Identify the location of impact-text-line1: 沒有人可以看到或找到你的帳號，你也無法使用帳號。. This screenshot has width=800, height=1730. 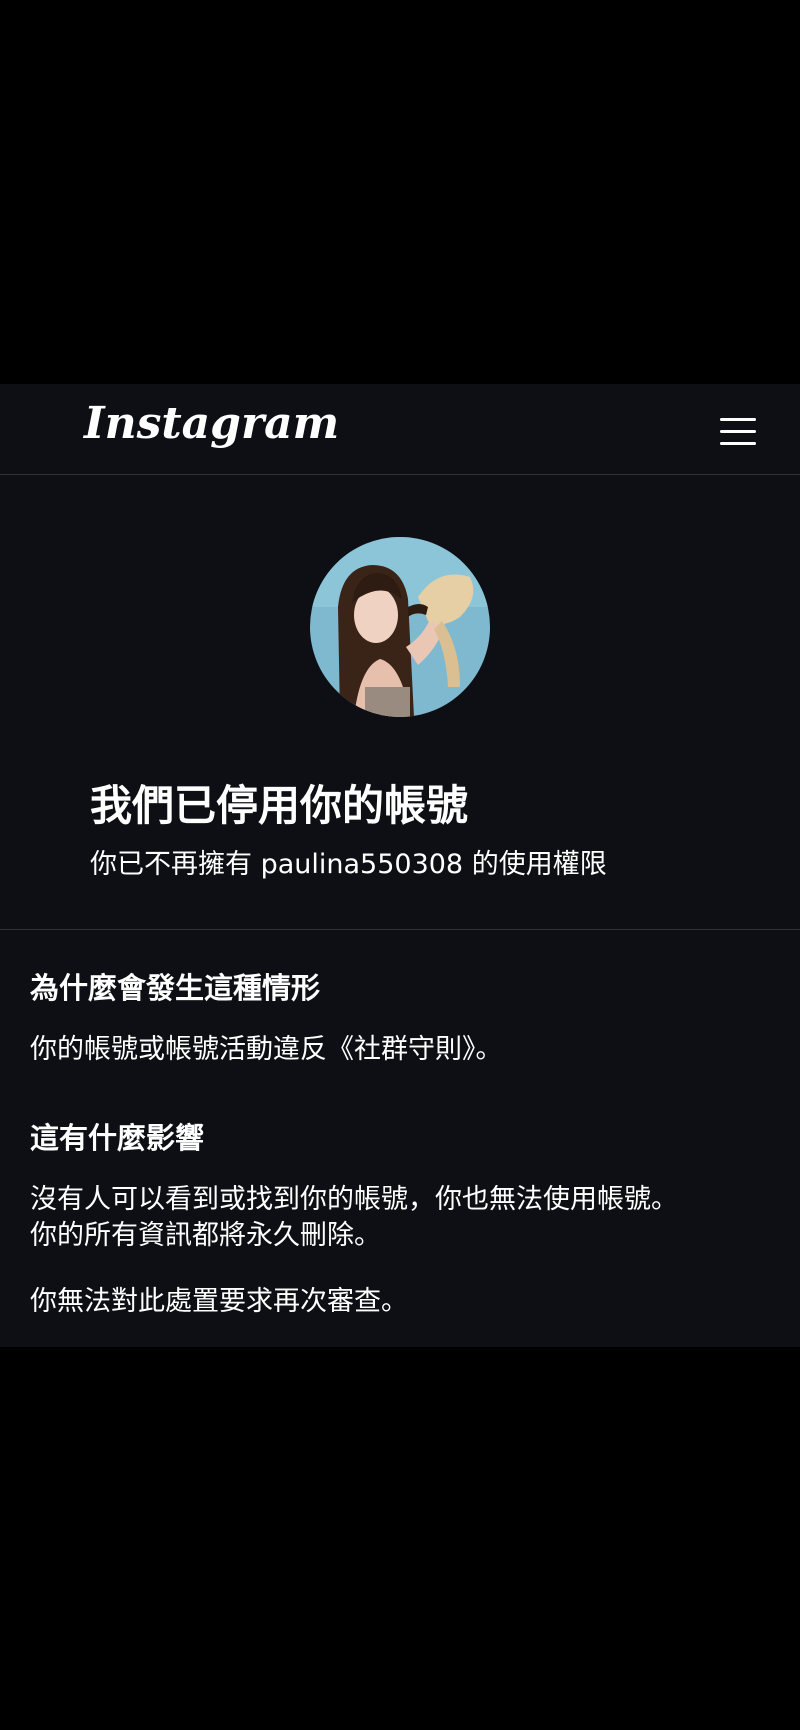
(354, 1199).